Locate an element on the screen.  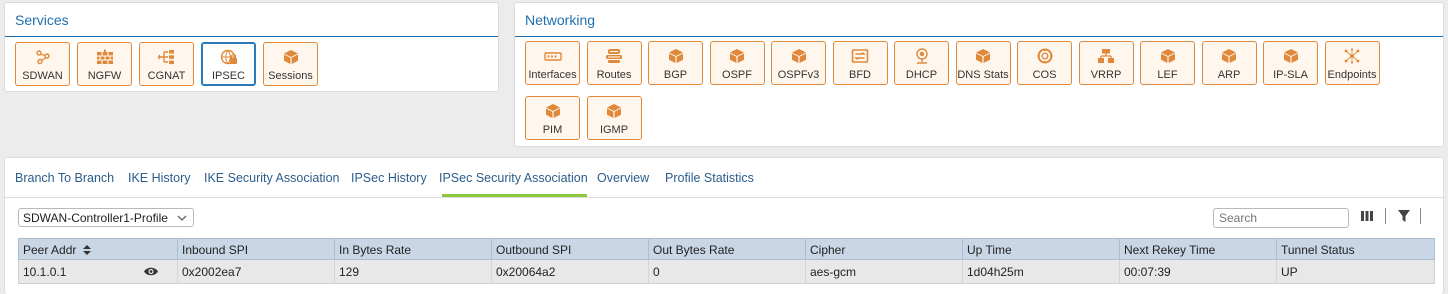
networking-tile-label: OSPF is located at coordinates (737, 75).